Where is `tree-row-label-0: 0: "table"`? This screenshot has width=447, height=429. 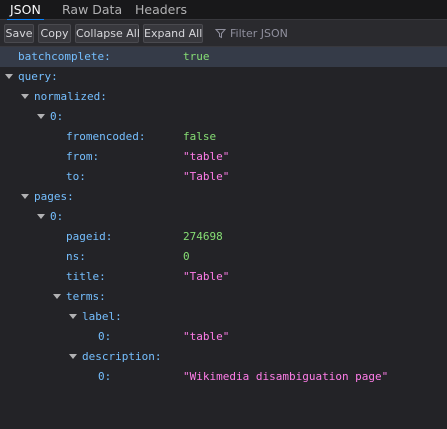
tree-row-label-0: 0: "table" is located at coordinates (223, 337).